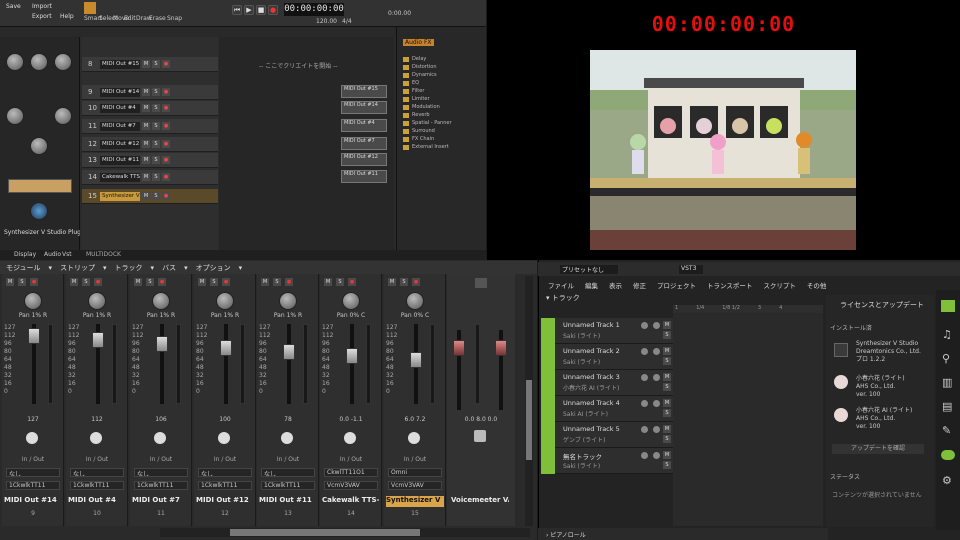 Image resolution: width=960 pixels, height=540 pixels. What do you see at coordinates (817, 285) in the screenshot?
I see `menu-other: その他` at bounding box center [817, 285].